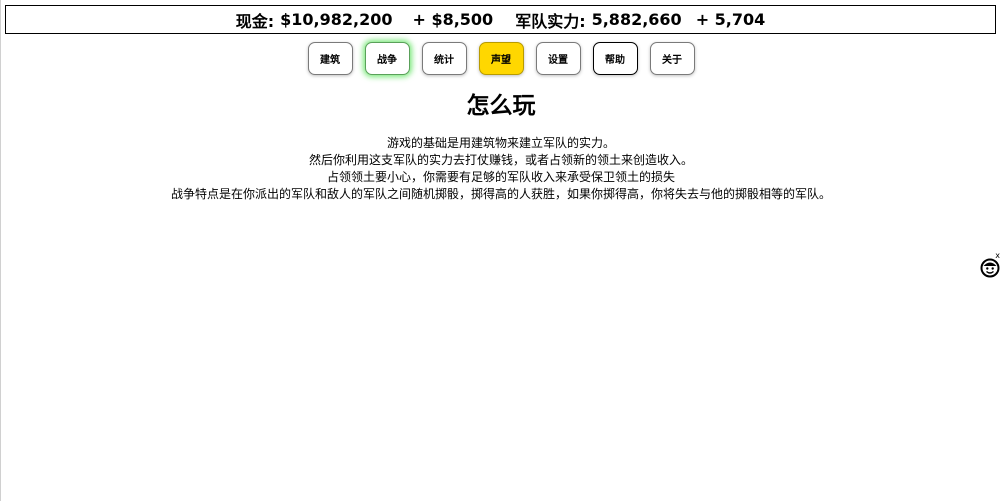  I want to click on money-value: $10,982,200, so click(336, 19).